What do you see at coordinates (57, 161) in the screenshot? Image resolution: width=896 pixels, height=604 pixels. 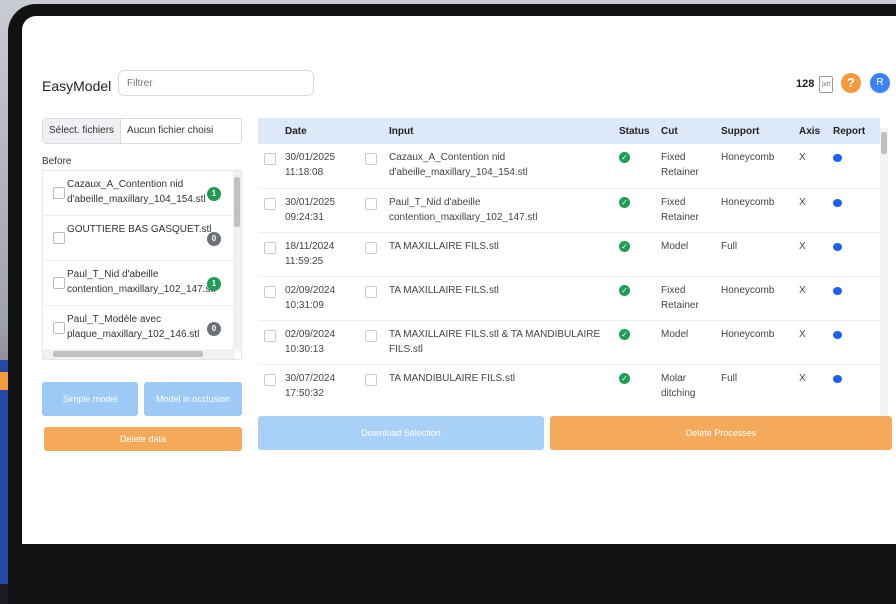 I see `before-label: Before` at bounding box center [57, 161].